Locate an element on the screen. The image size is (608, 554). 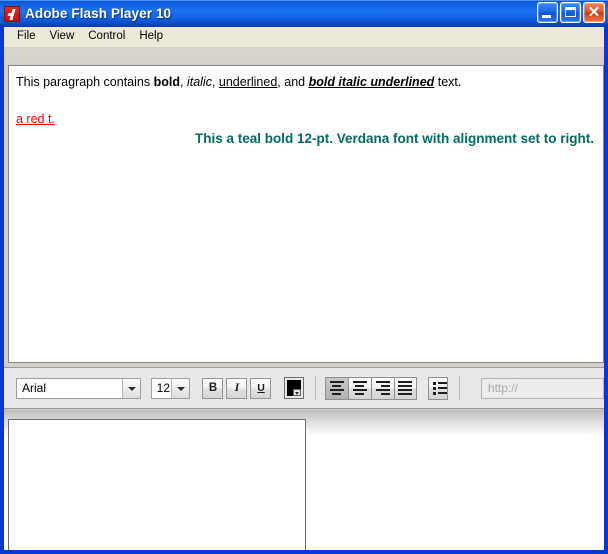
window-title: Adobe Flash Player 10 is located at coordinates (98, 13).